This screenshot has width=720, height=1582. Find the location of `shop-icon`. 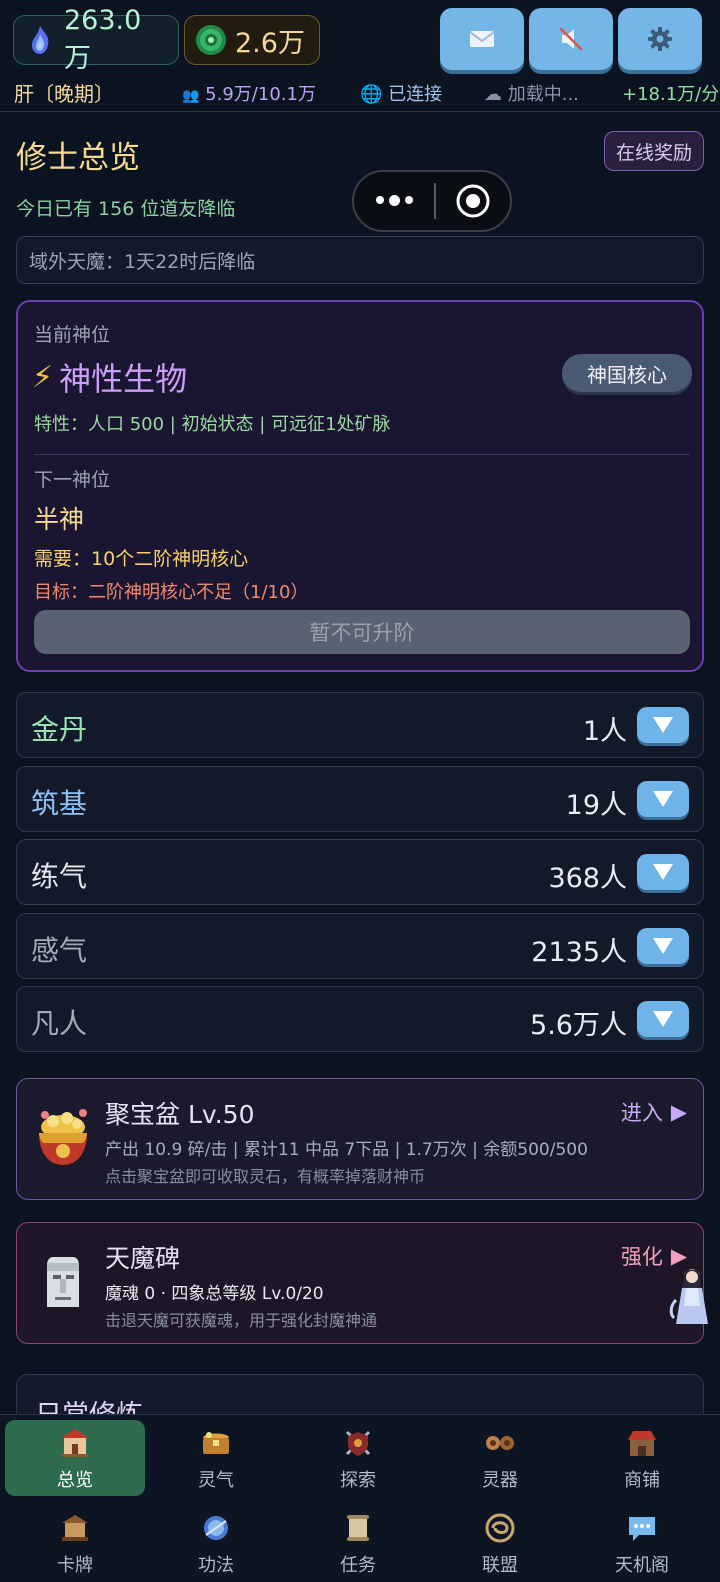

shop-icon is located at coordinates (642, 1443).